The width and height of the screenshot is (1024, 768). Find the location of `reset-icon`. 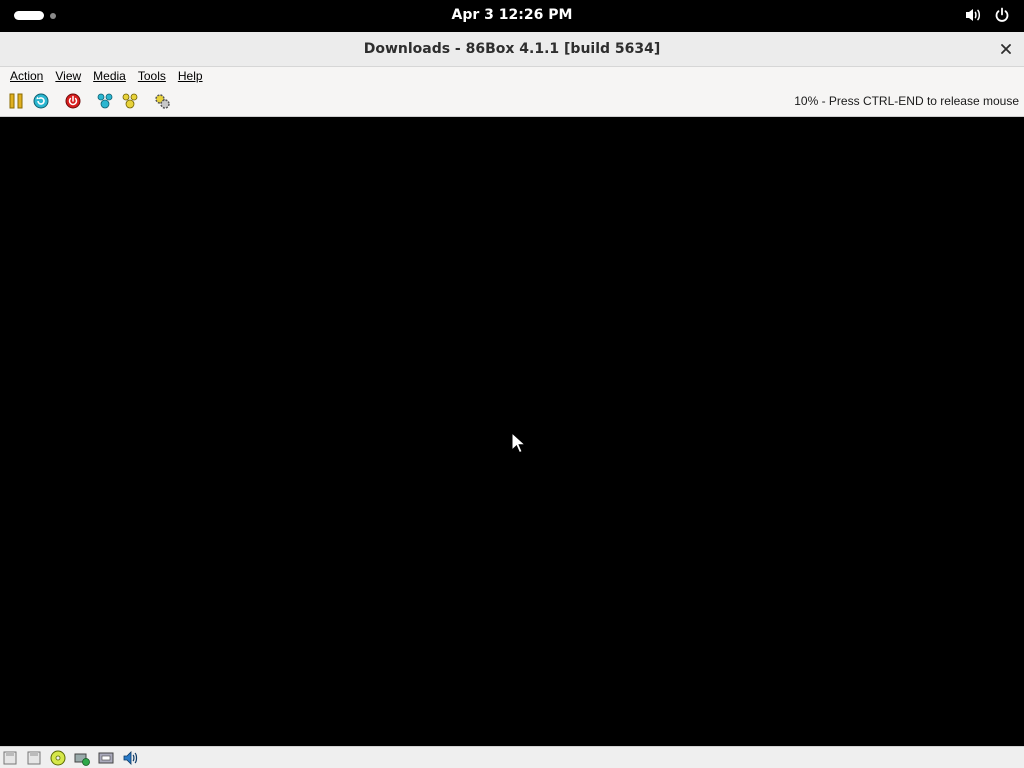

reset-icon is located at coordinates (41, 101).